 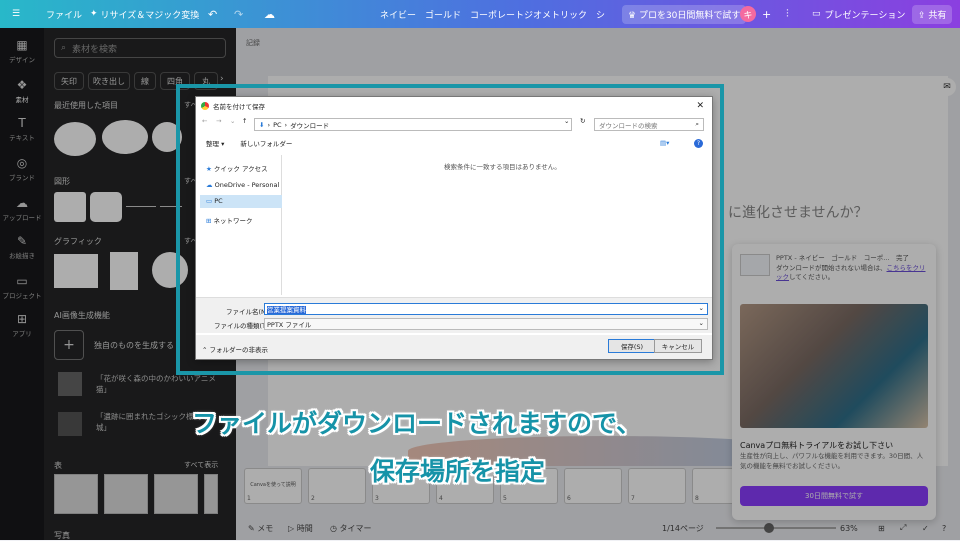 I want to click on time-button: ▷ 時間, so click(x=300, y=528).